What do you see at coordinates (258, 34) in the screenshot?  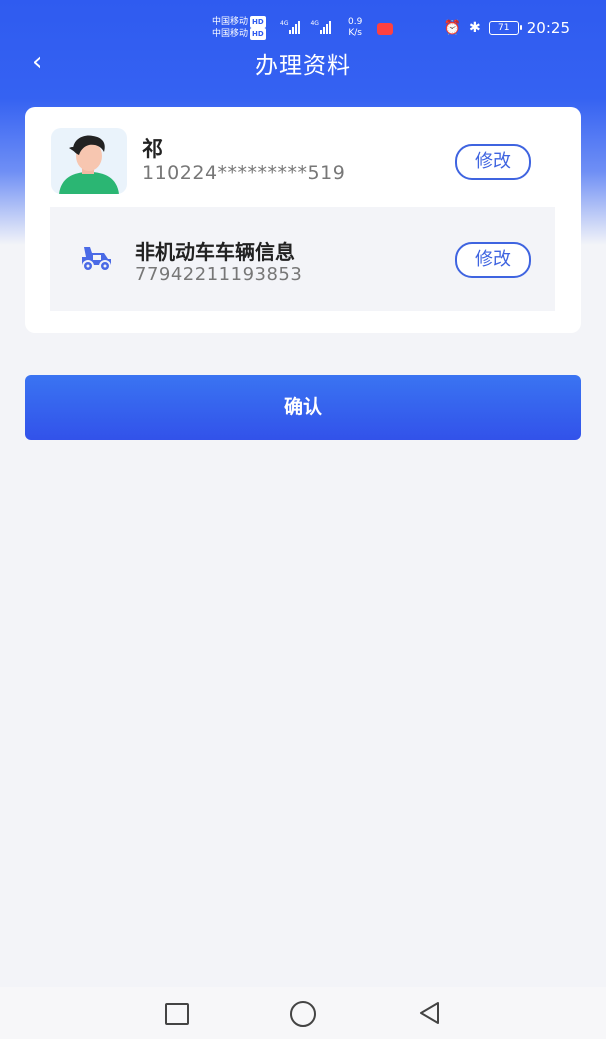 I see `hd-badge-2: HD` at bounding box center [258, 34].